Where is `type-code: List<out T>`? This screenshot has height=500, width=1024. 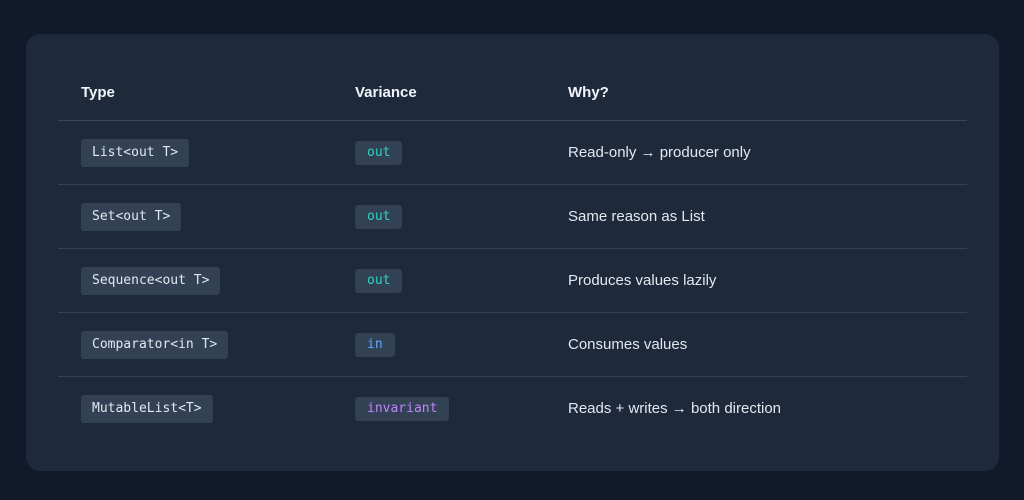 type-code: List<out T> is located at coordinates (135, 152).